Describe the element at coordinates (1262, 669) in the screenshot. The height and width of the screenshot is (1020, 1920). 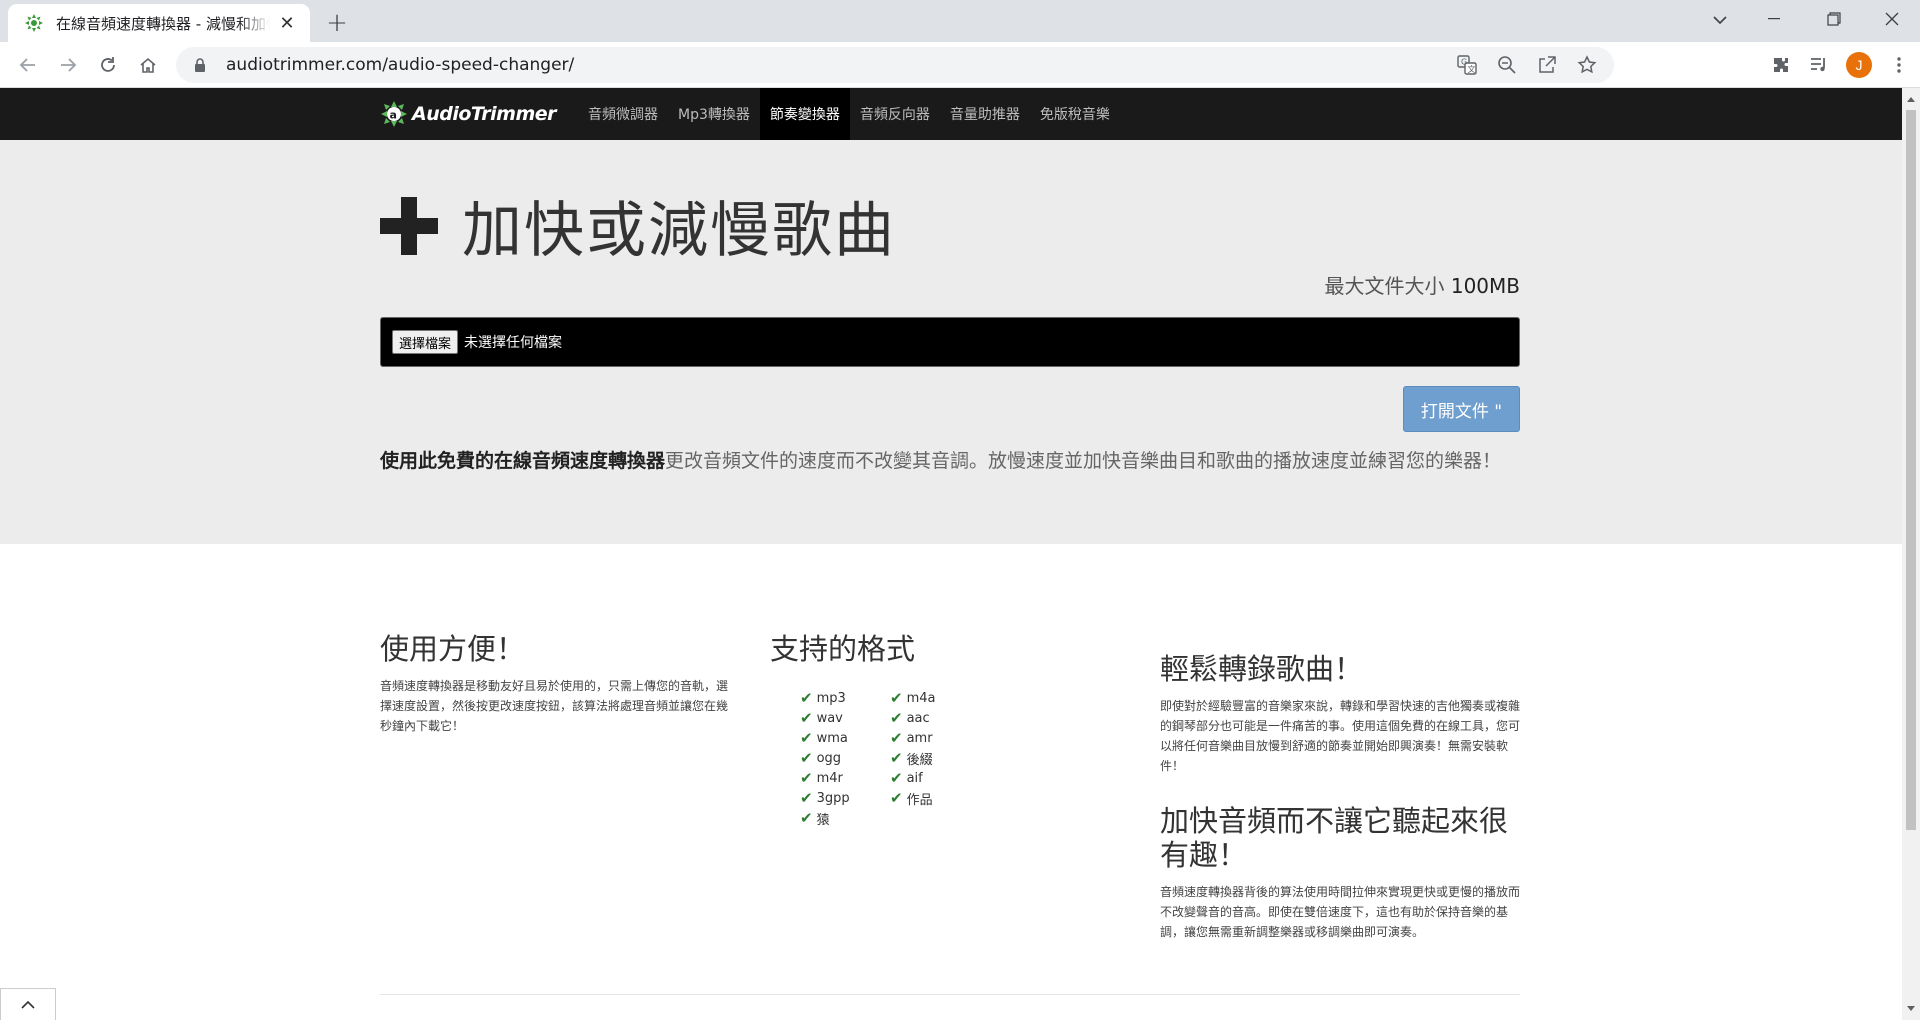
I see `feature-transcribe-title: 輕鬆轉錄歌曲！` at that location.